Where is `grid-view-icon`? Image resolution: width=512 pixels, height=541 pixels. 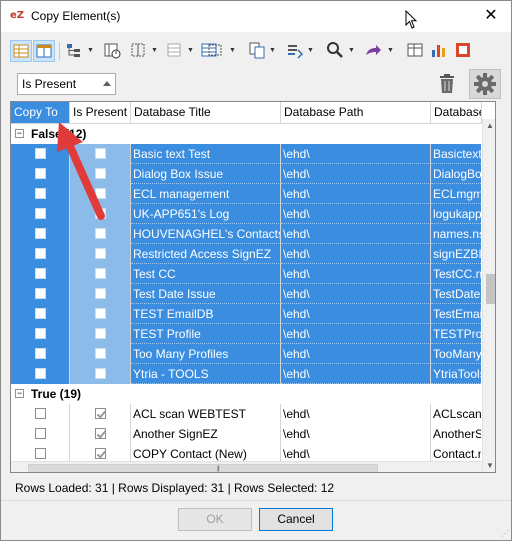
grid-view-icon is located at coordinates (21, 51).